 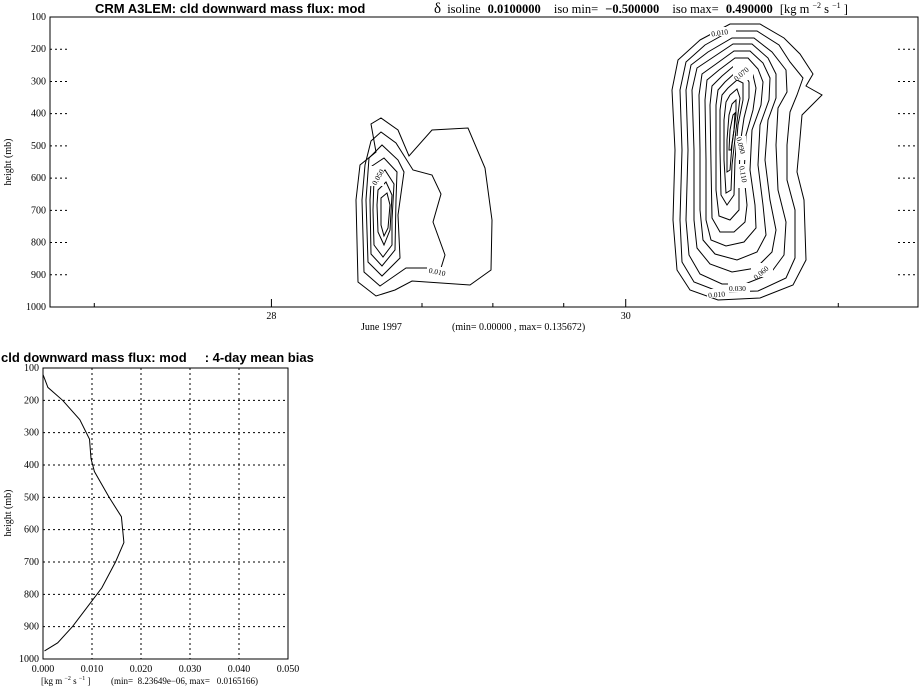 What do you see at coordinates (83, 513) in the screenshot?
I see `profile-series-line` at bounding box center [83, 513].